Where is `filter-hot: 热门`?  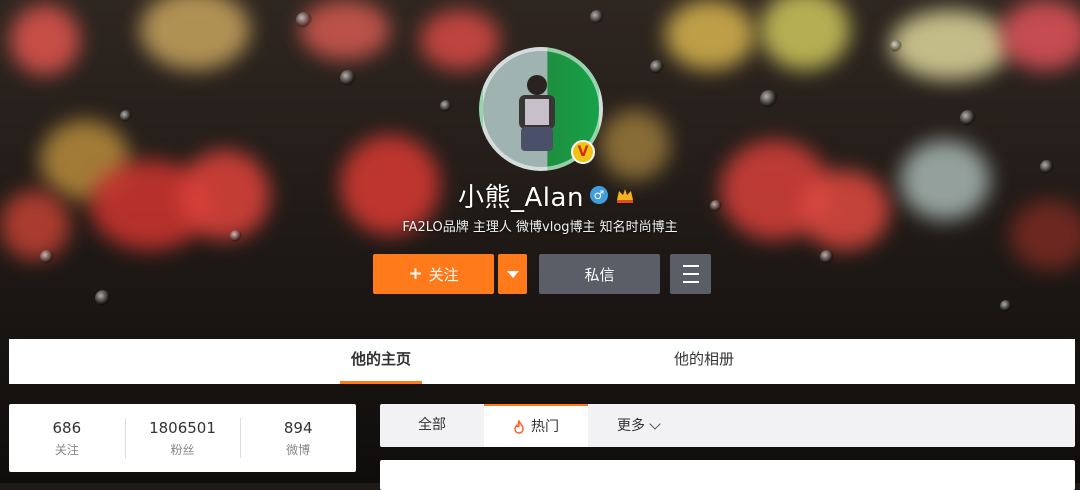 filter-hot: 热门 is located at coordinates (536, 425).